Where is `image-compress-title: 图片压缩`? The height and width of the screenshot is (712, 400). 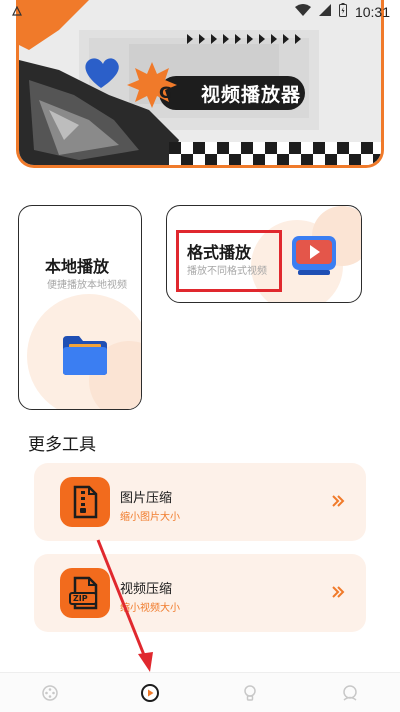
image-compress-title: 图片压缩 is located at coordinates (146, 498).